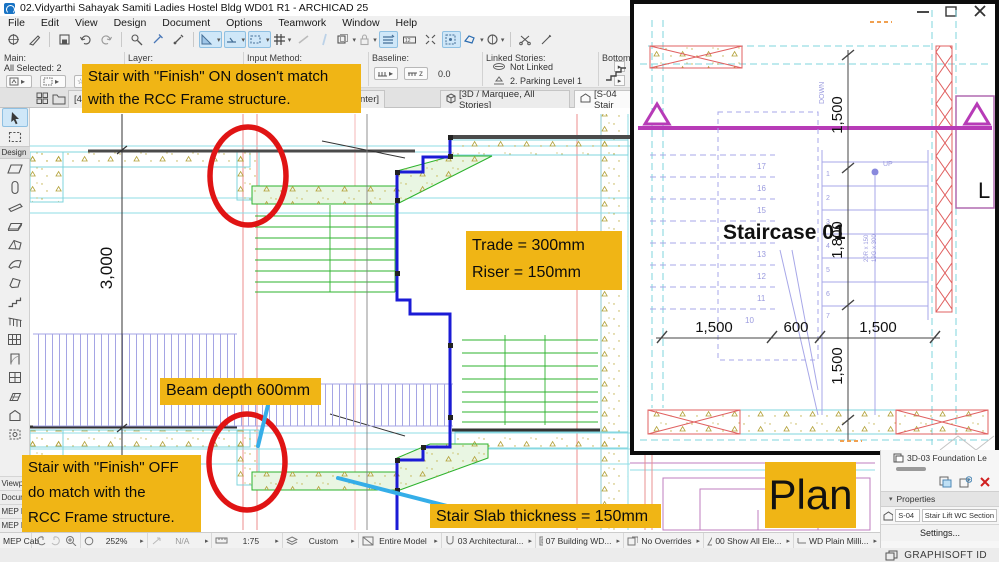 The image size is (999, 562). Describe the element at coordinates (409, 39) in the screenshot. I see `dimension-tool-icon: 12` at that location.